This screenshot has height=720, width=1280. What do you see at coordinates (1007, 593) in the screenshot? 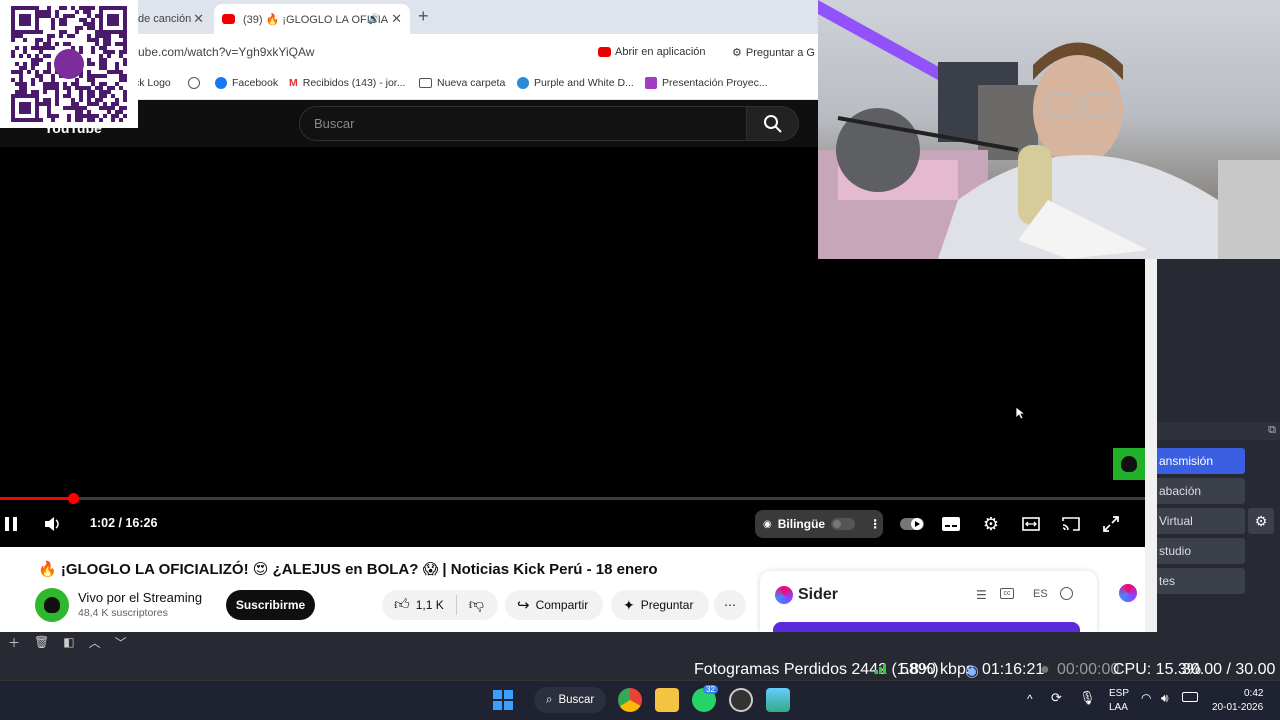
I see `cc-icon: cc` at bounding box center [1007, 593].